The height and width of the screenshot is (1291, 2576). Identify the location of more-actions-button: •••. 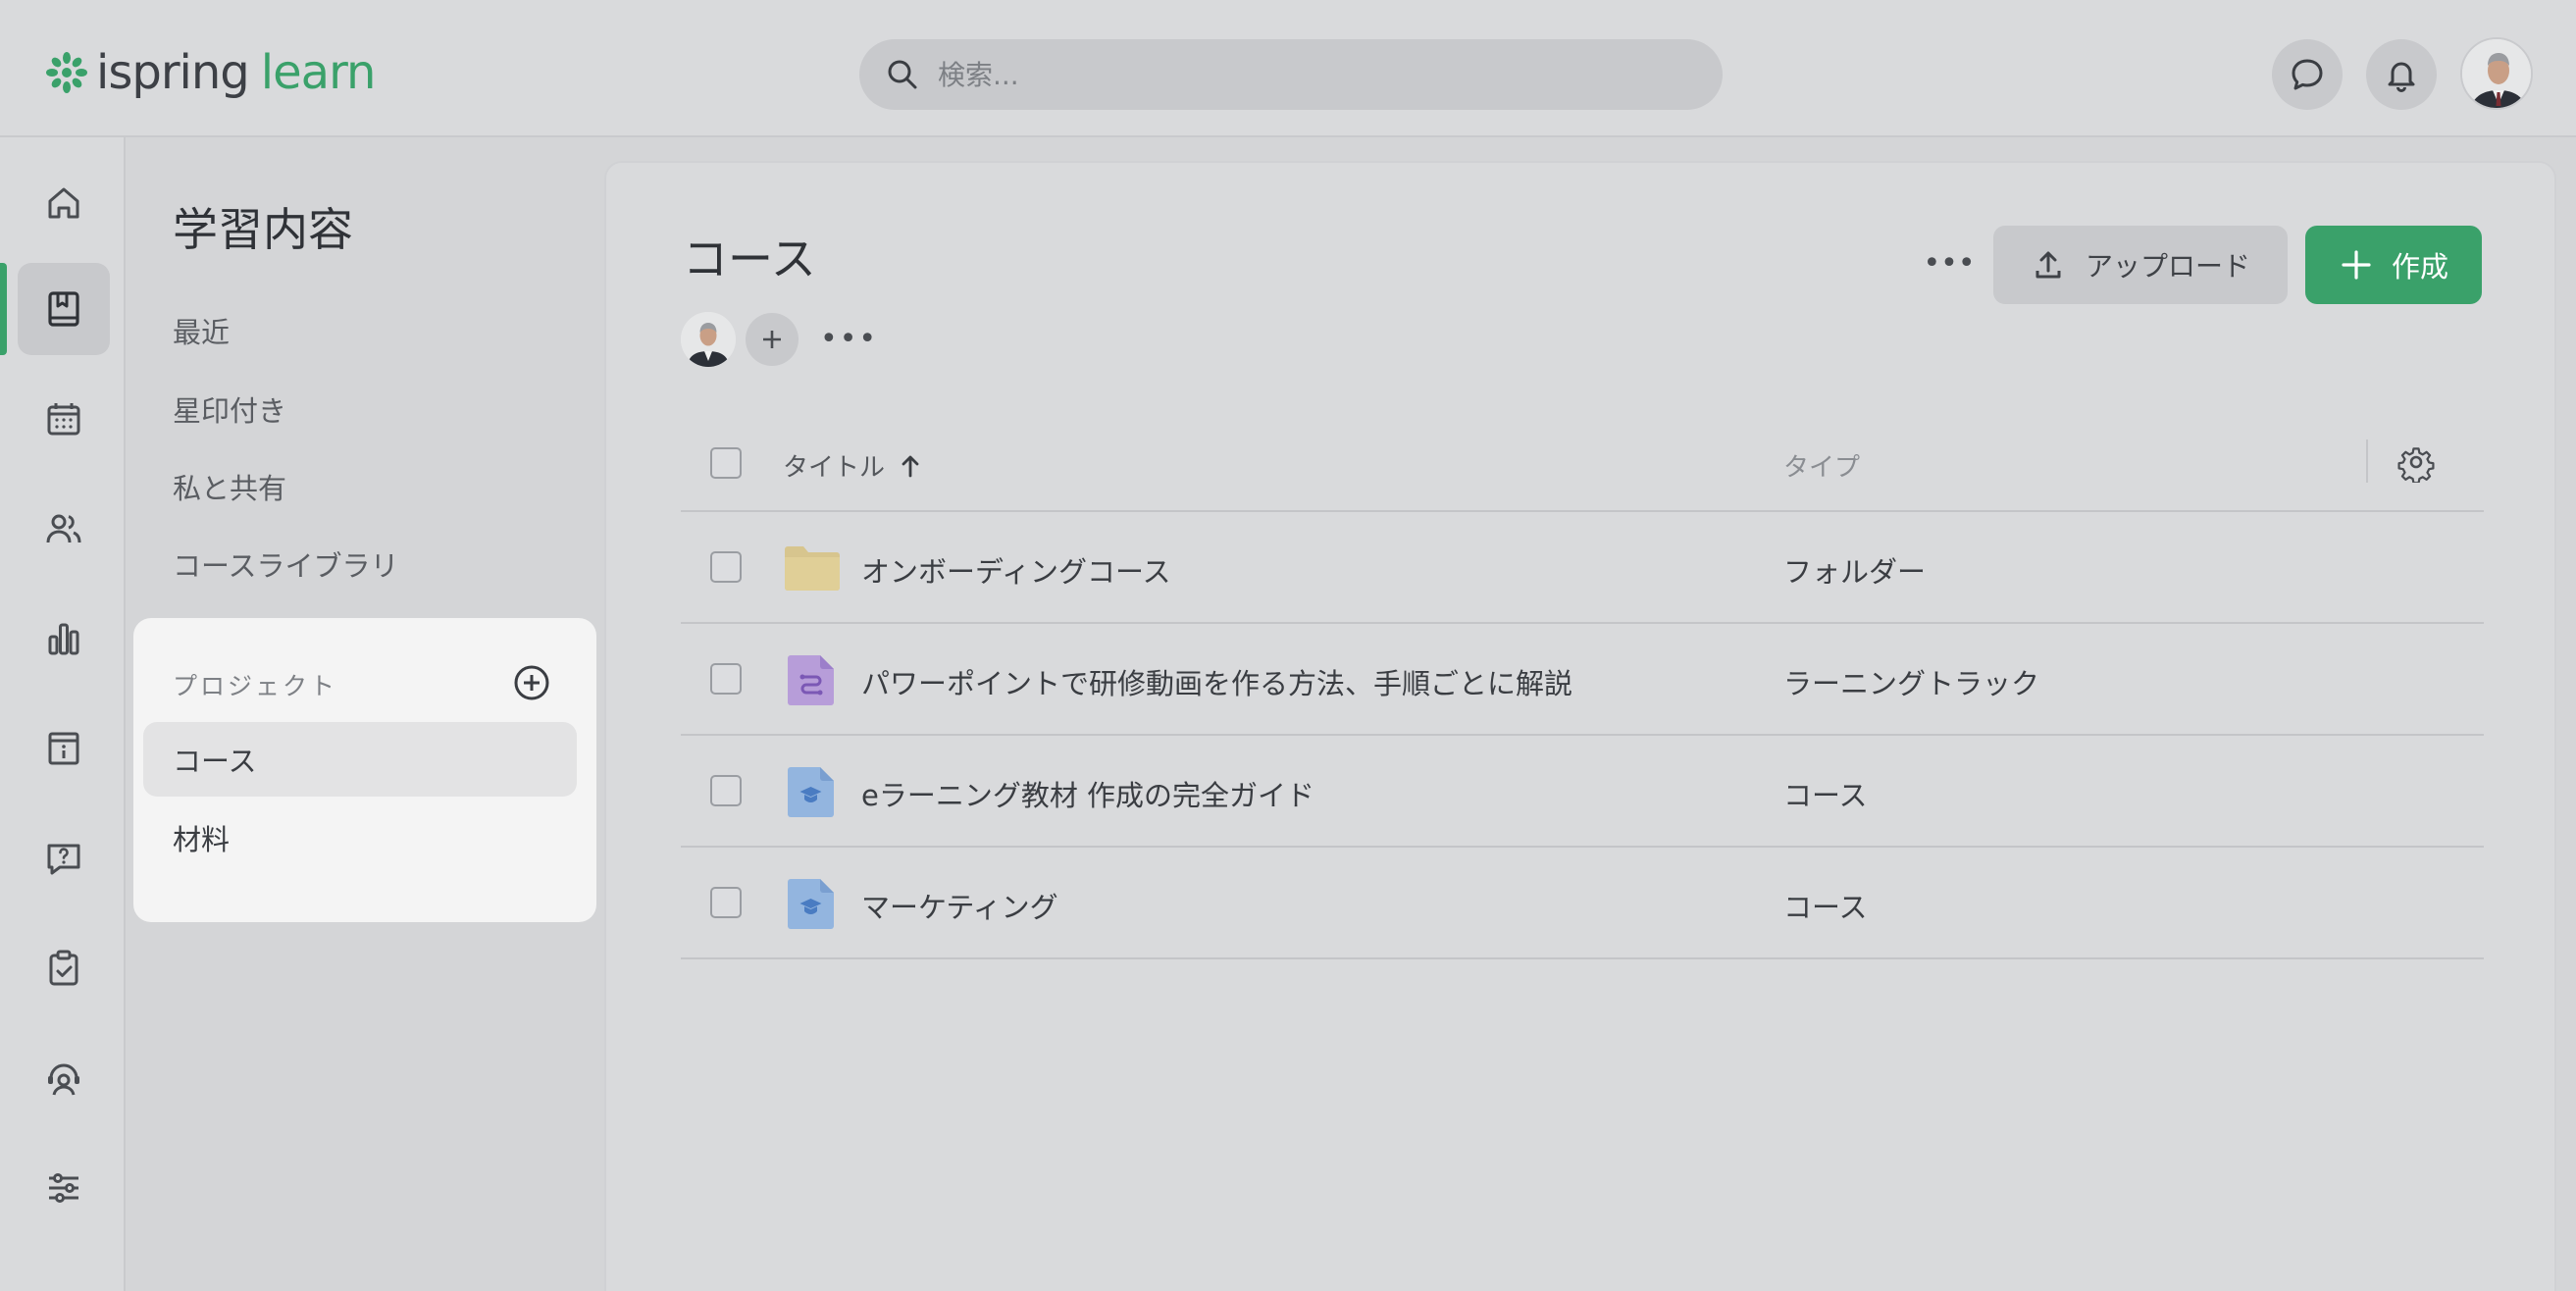
(1949, 262).